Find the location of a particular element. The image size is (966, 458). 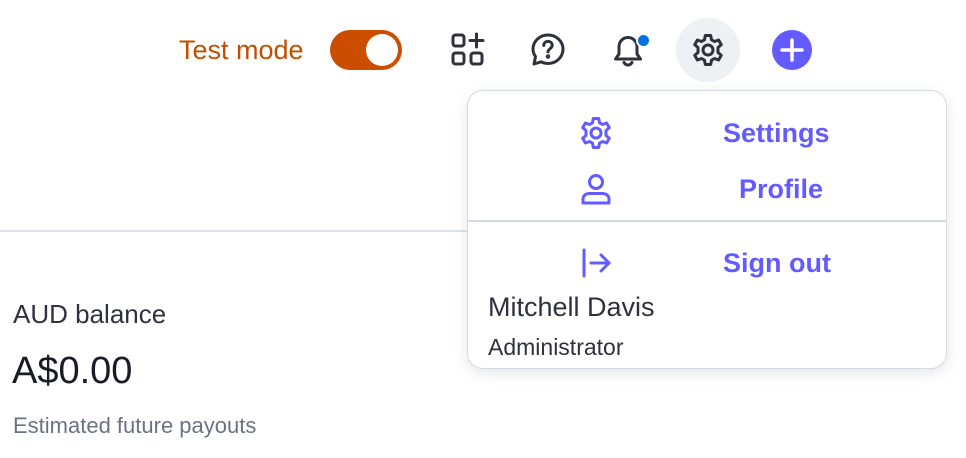

balance-title: AUD balance is located at coordinates (90, 314).